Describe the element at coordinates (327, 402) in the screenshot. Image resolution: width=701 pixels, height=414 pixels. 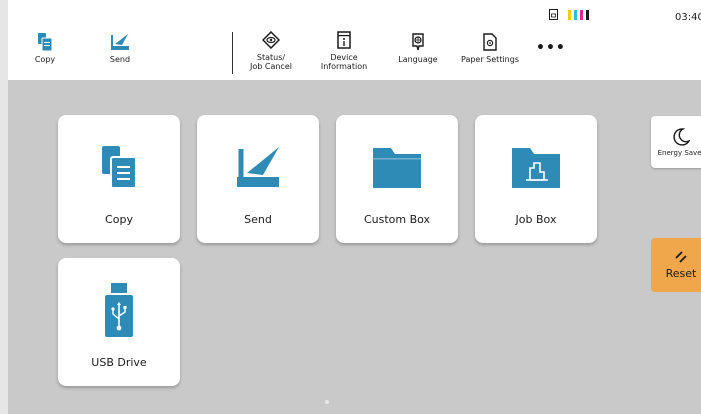
I see `page-indicator-dot` at that location.